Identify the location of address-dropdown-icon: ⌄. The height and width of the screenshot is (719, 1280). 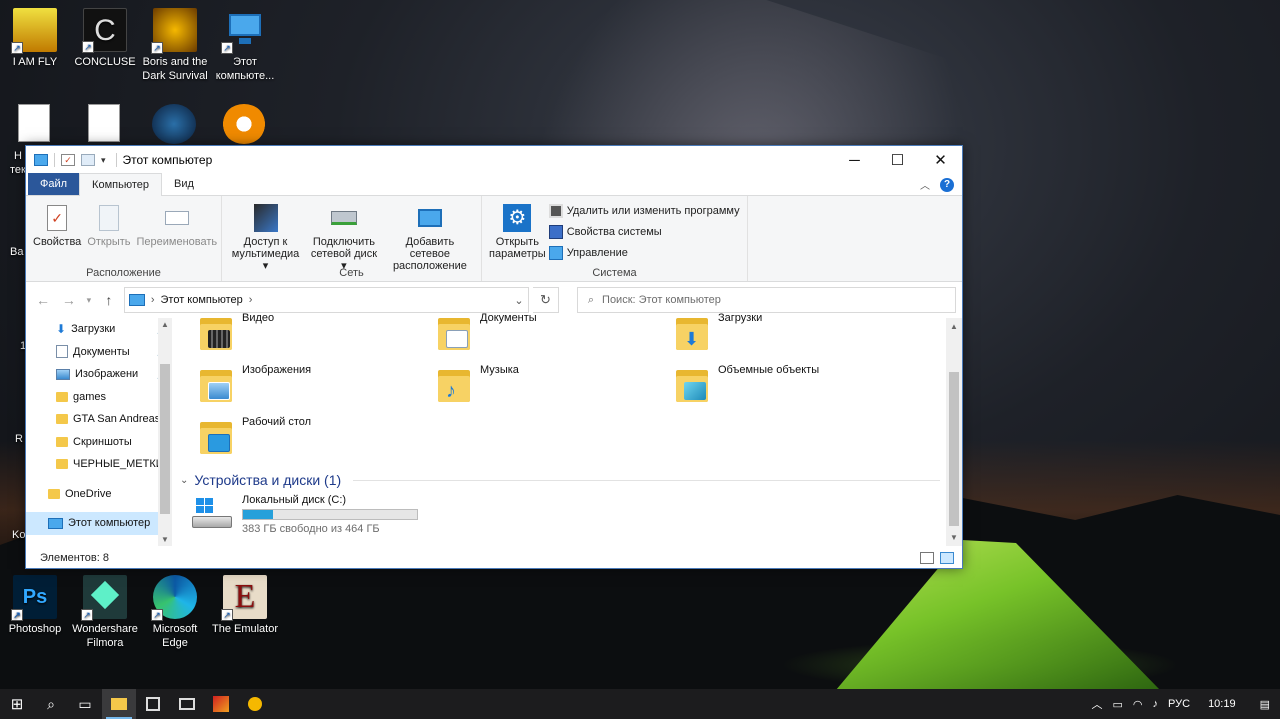
(519, 300).